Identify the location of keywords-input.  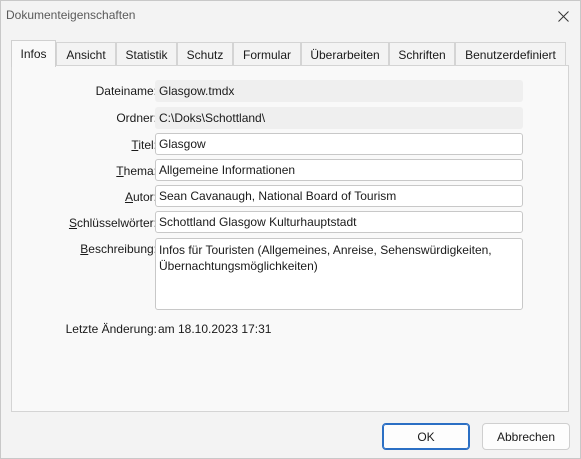
(339, 222).